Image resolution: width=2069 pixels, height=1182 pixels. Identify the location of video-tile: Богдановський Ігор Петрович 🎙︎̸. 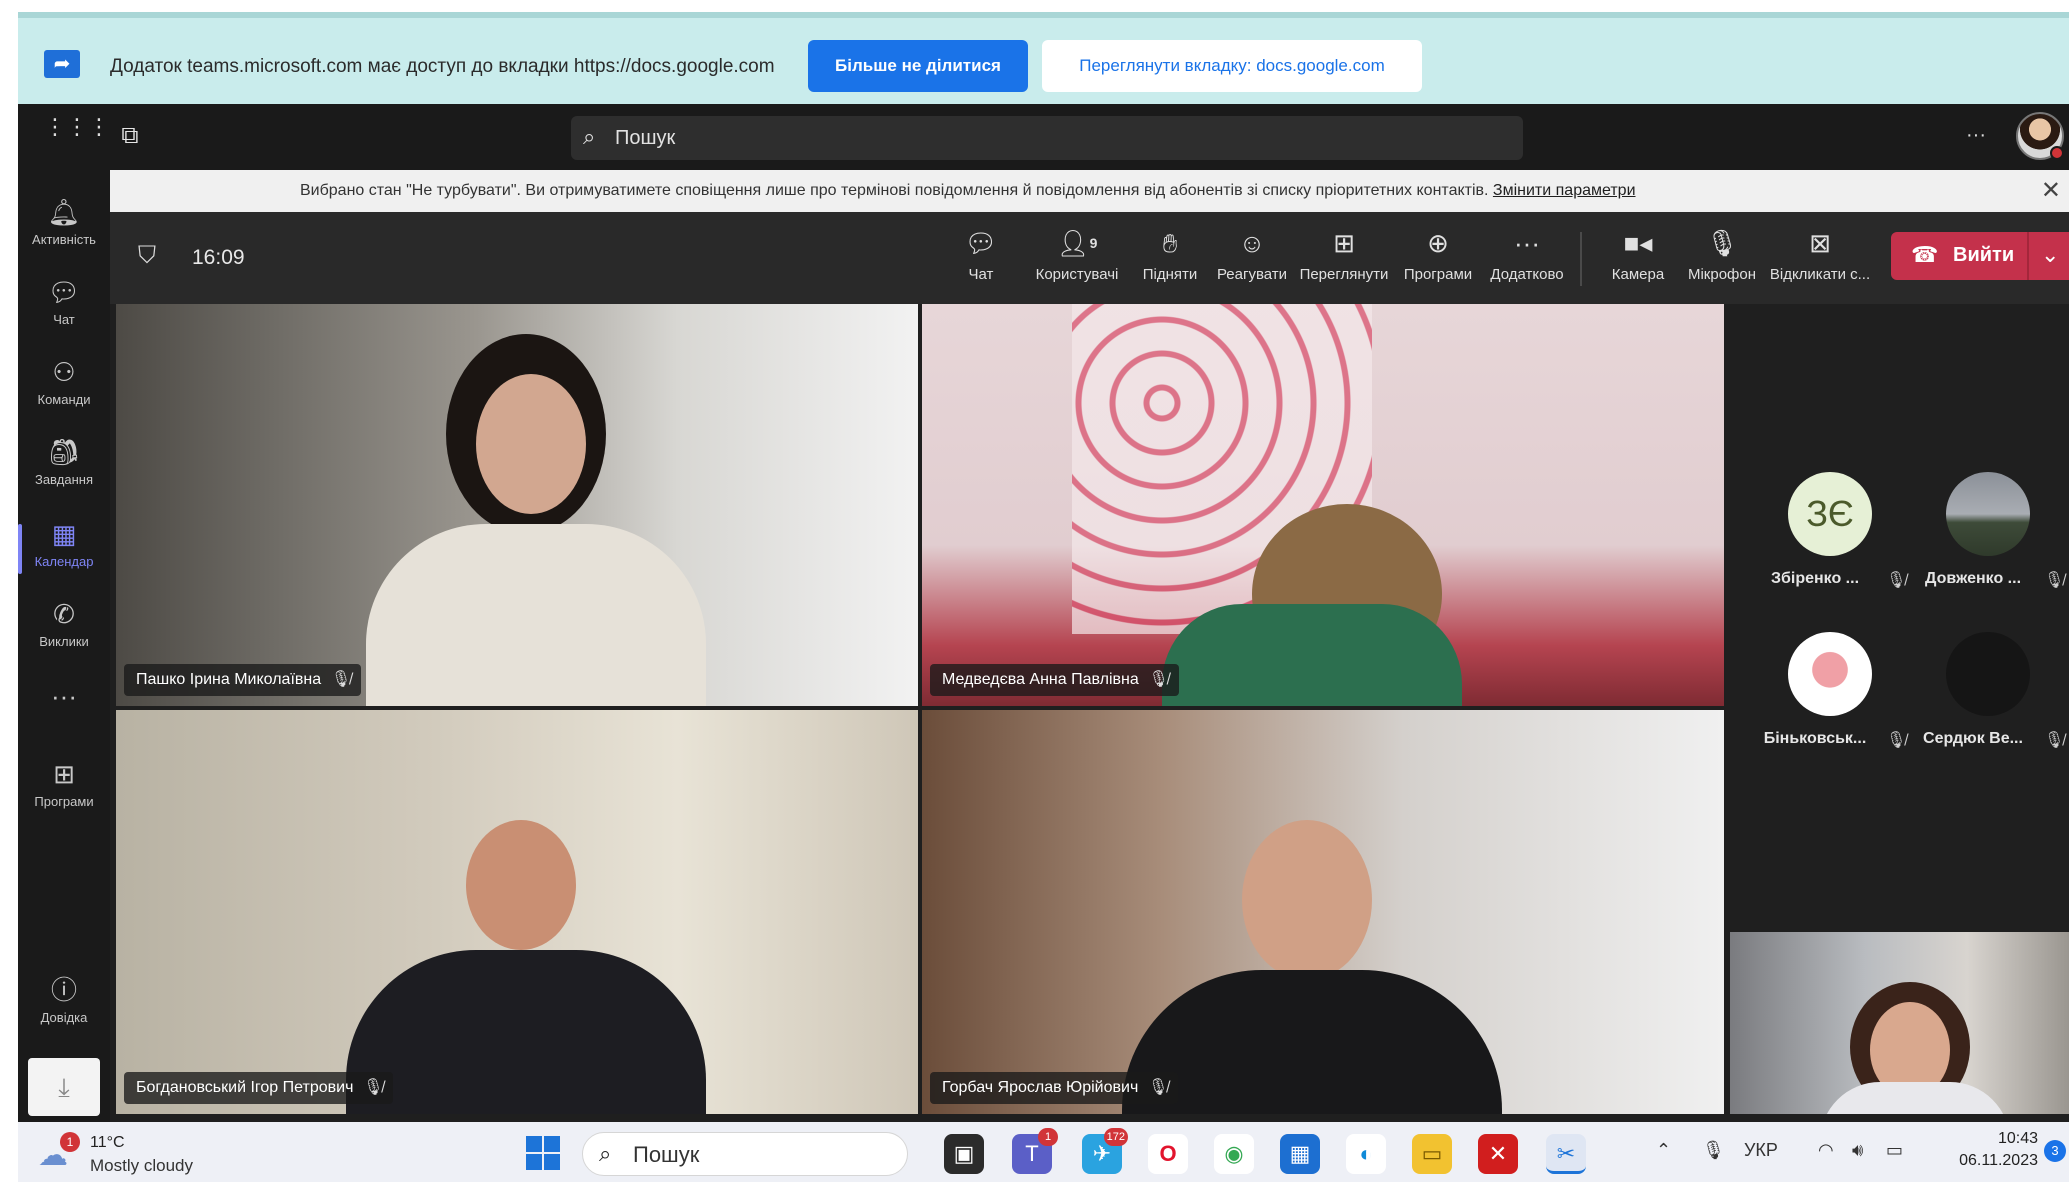
(517, 912).